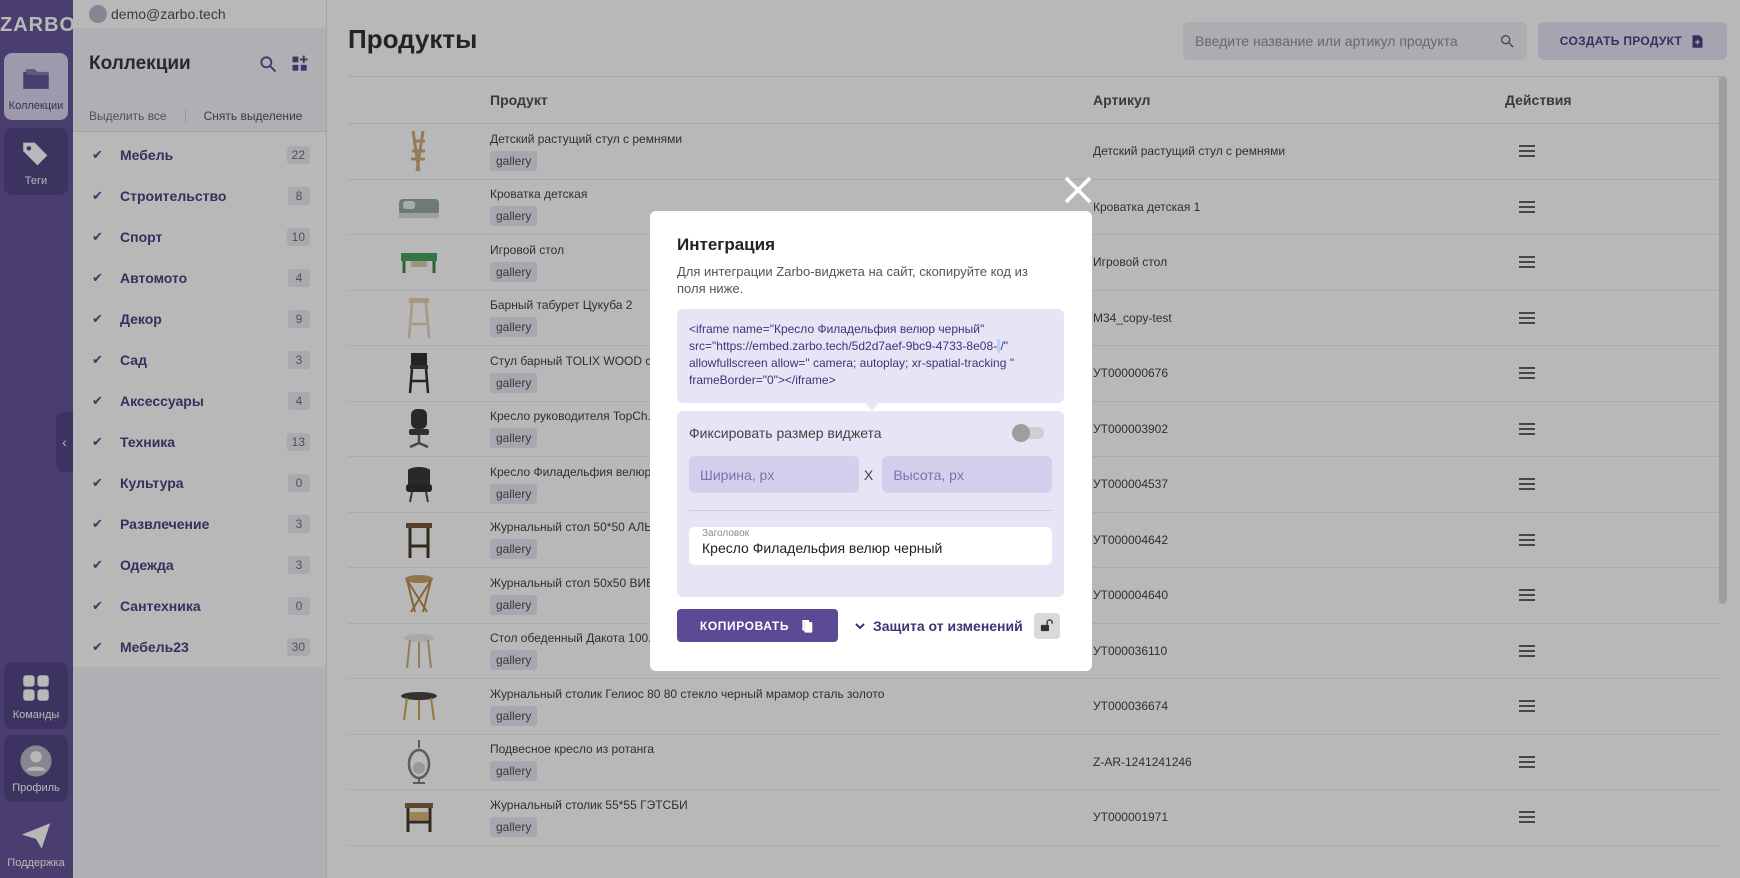  Describe the element at coordinates (1028, 433) in the screenshot. I see `fix-size-toggle` at that location.